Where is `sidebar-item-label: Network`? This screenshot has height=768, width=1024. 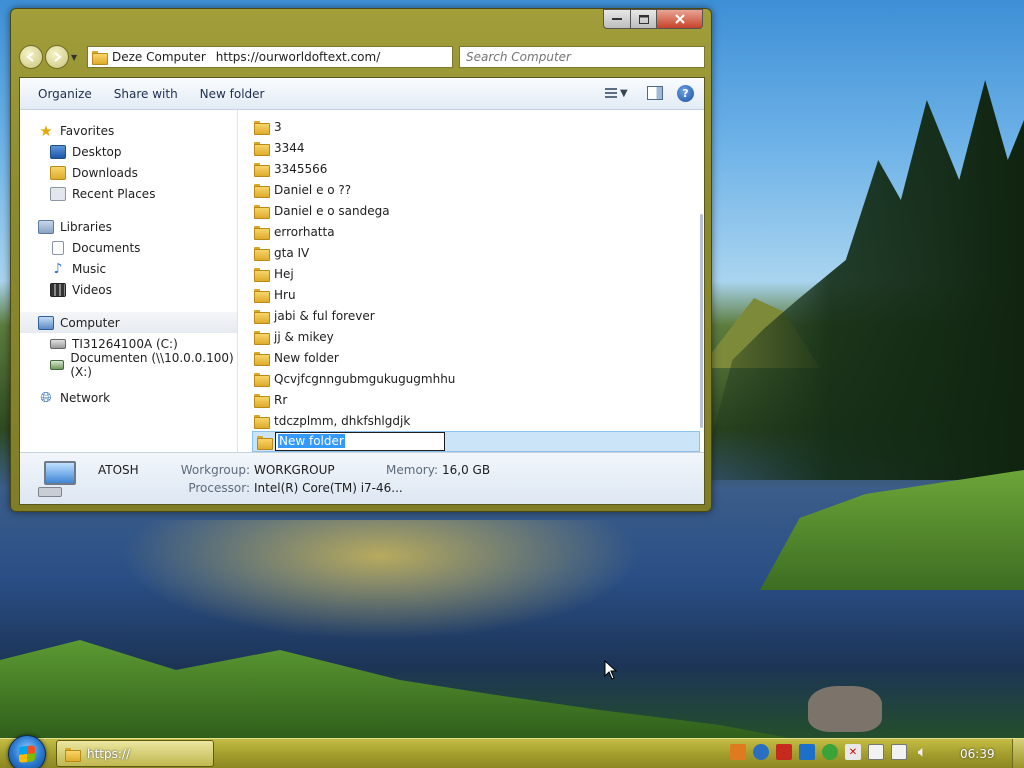 sidebar-item-label: Network is located at coordinates (85, 397).